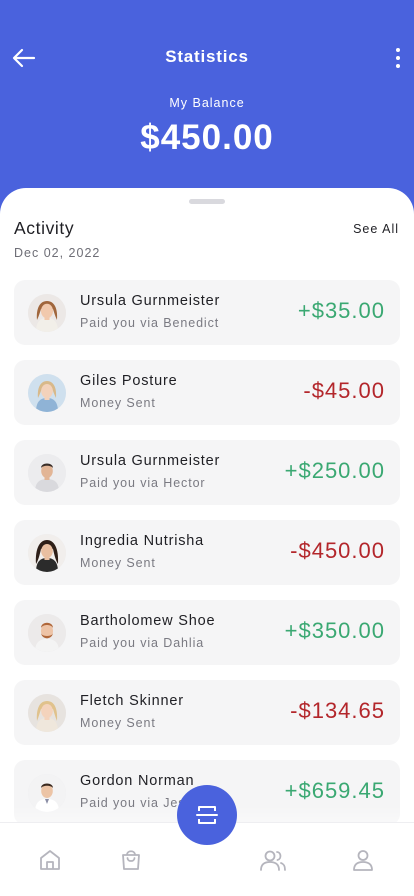 The height and width of the screenshot is (896, 414). Describe the element at coordinates (207, 712) in the screenshot. I see `activity-row: Fletch Skinner Money Sent -$134.65` at that location.